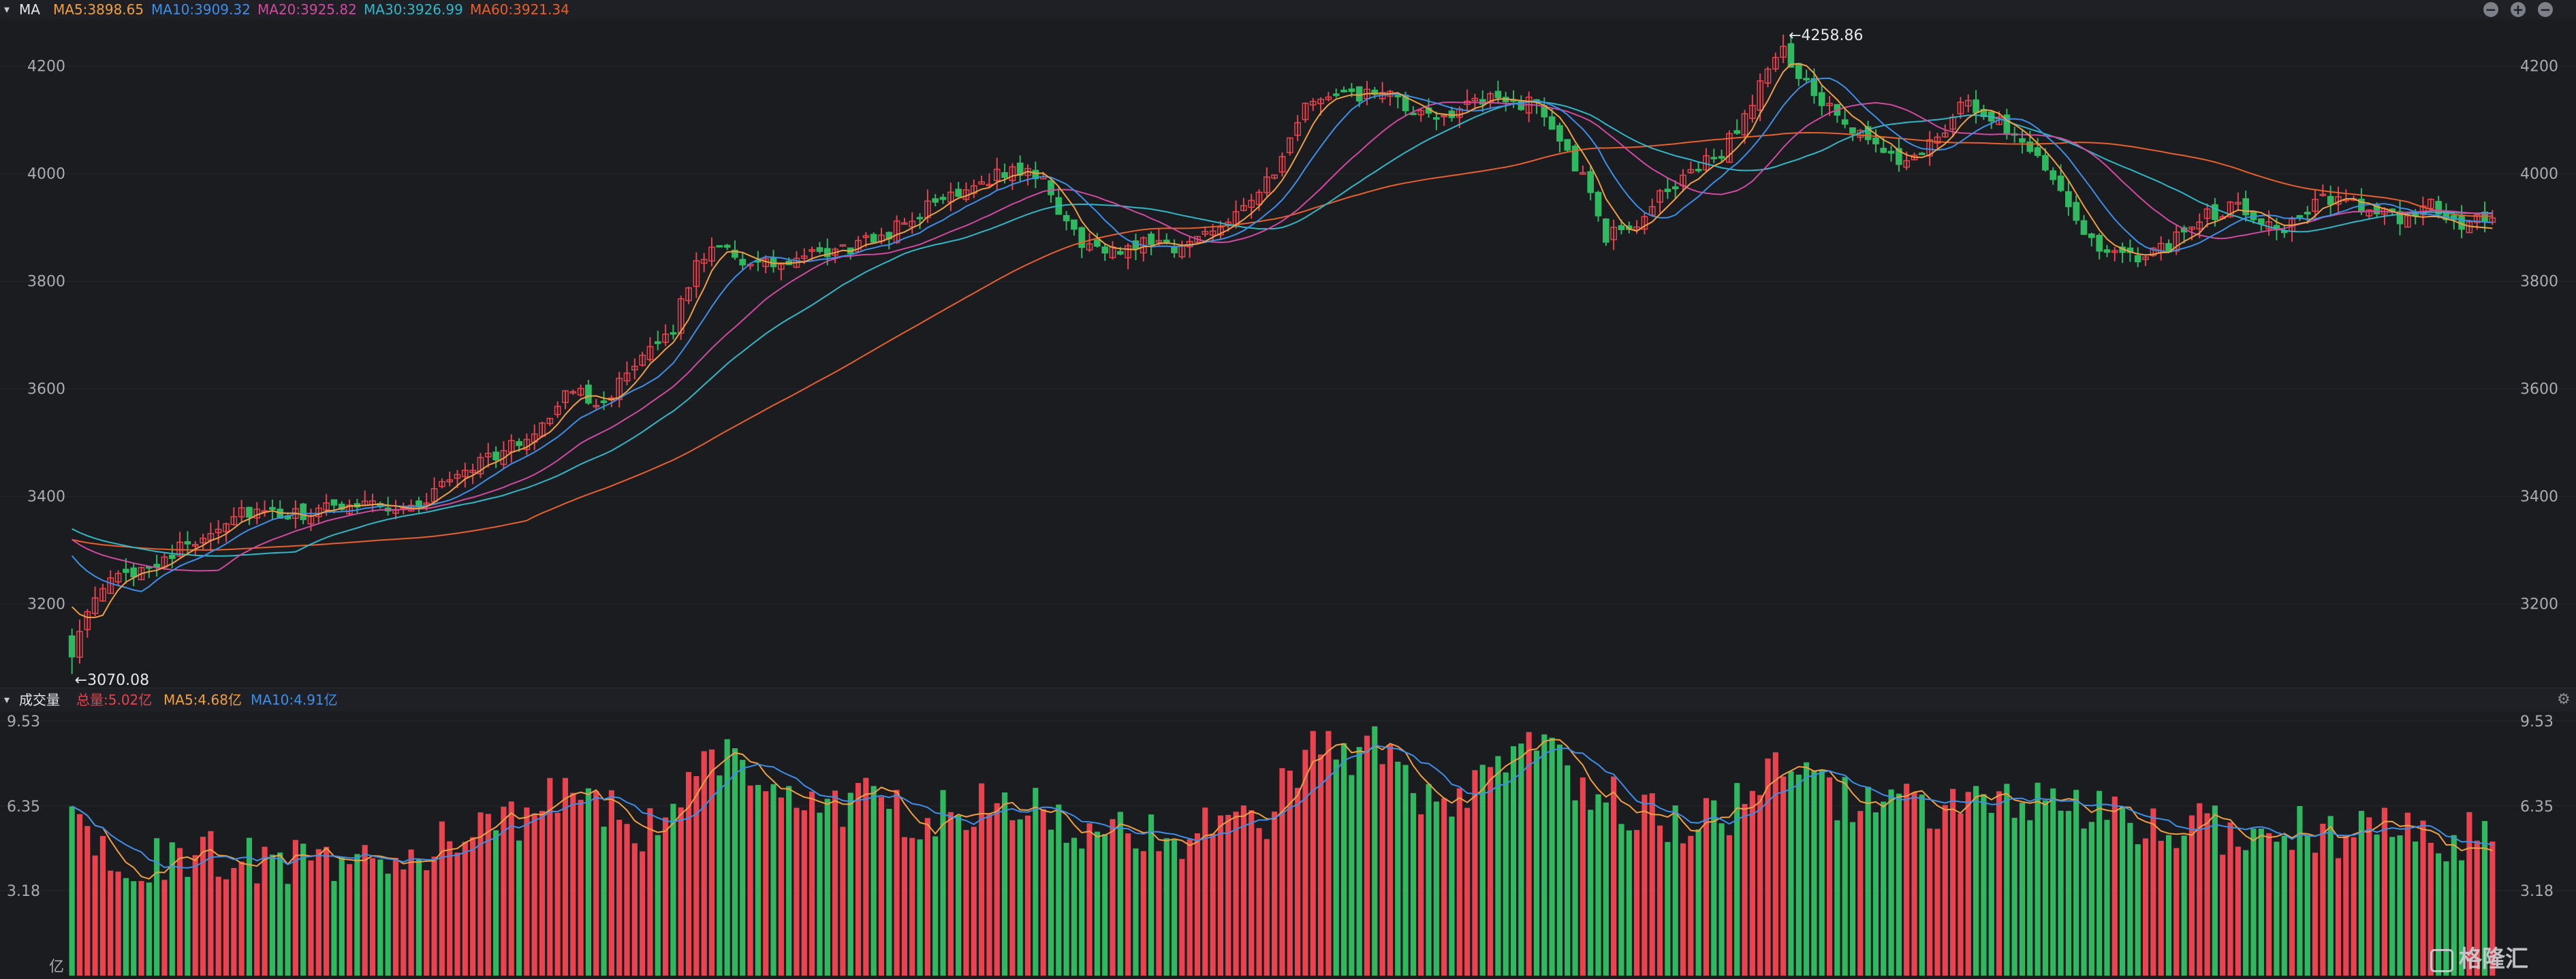 The height and width of the screenshot is (979, 2576). Describe the element at coordinates (46, 604) in the screenshot. I see `price-axis-label-left: 3200` at that location.